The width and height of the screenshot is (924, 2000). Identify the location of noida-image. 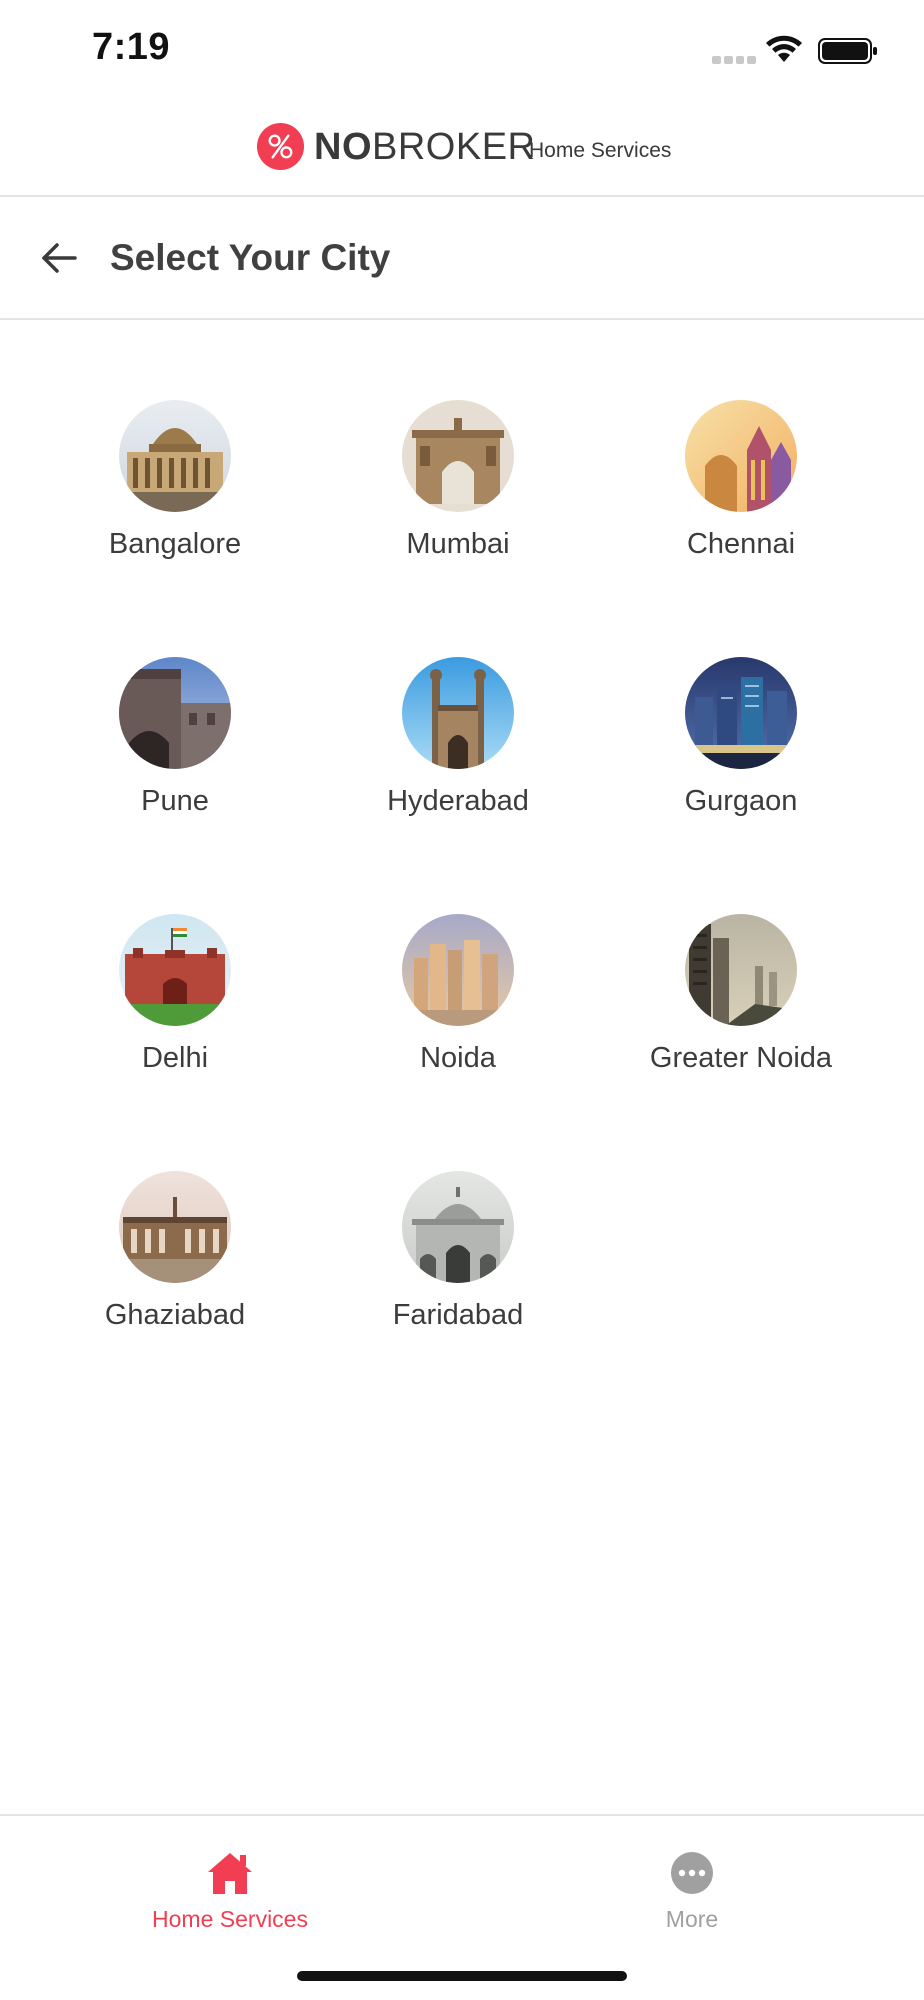
(458, 970).